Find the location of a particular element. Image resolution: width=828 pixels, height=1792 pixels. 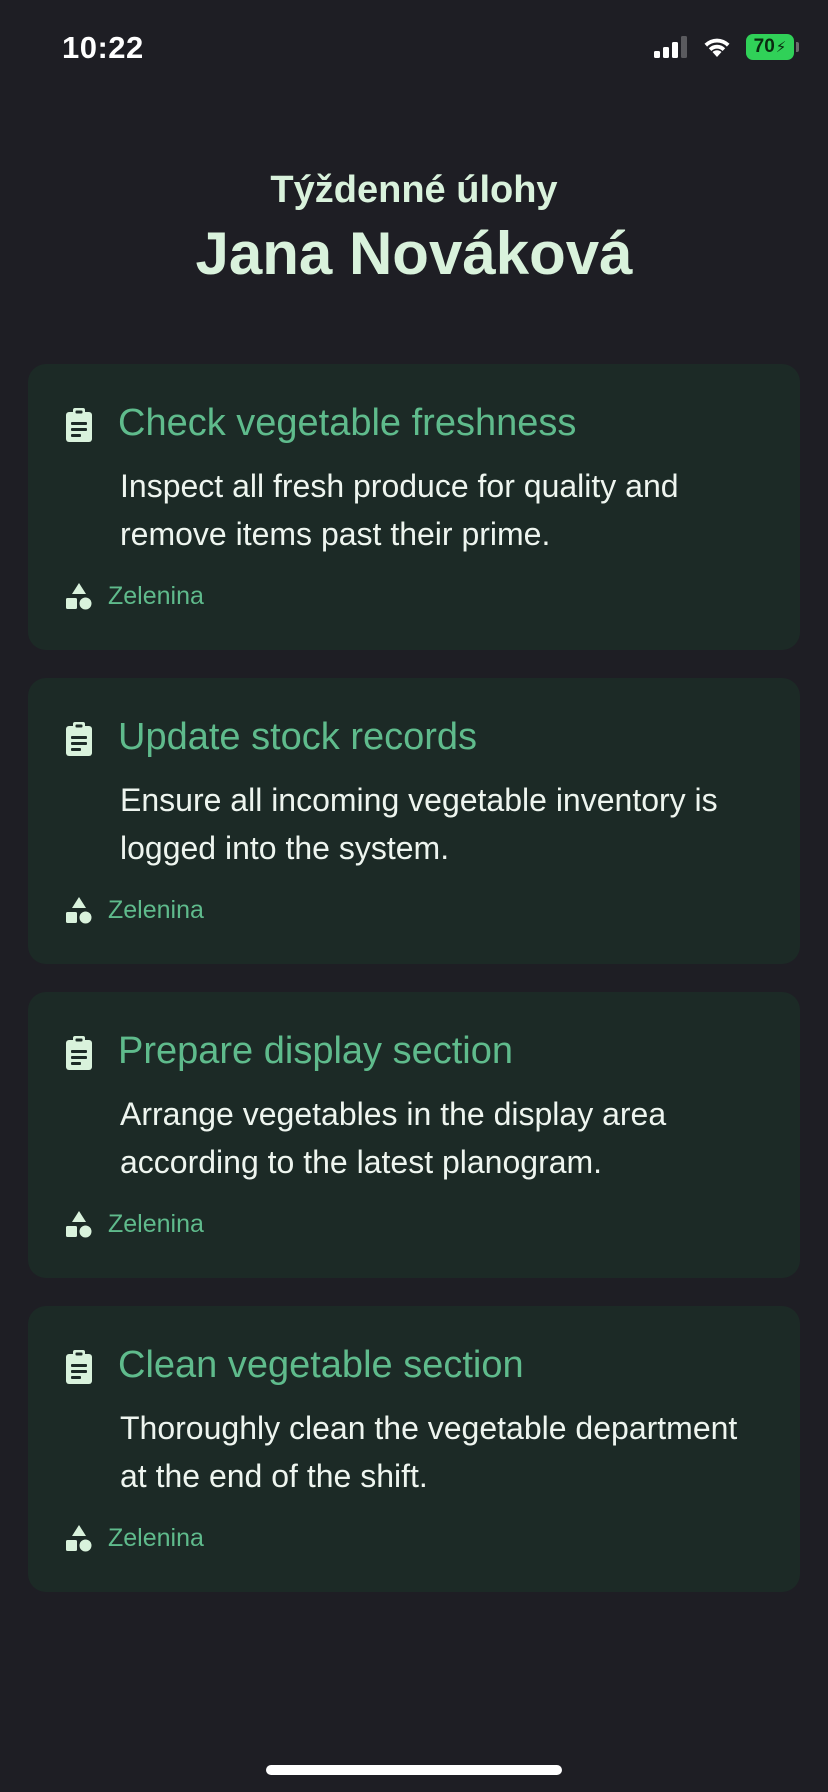

wifi-icon is located at coordinates (717, 47).